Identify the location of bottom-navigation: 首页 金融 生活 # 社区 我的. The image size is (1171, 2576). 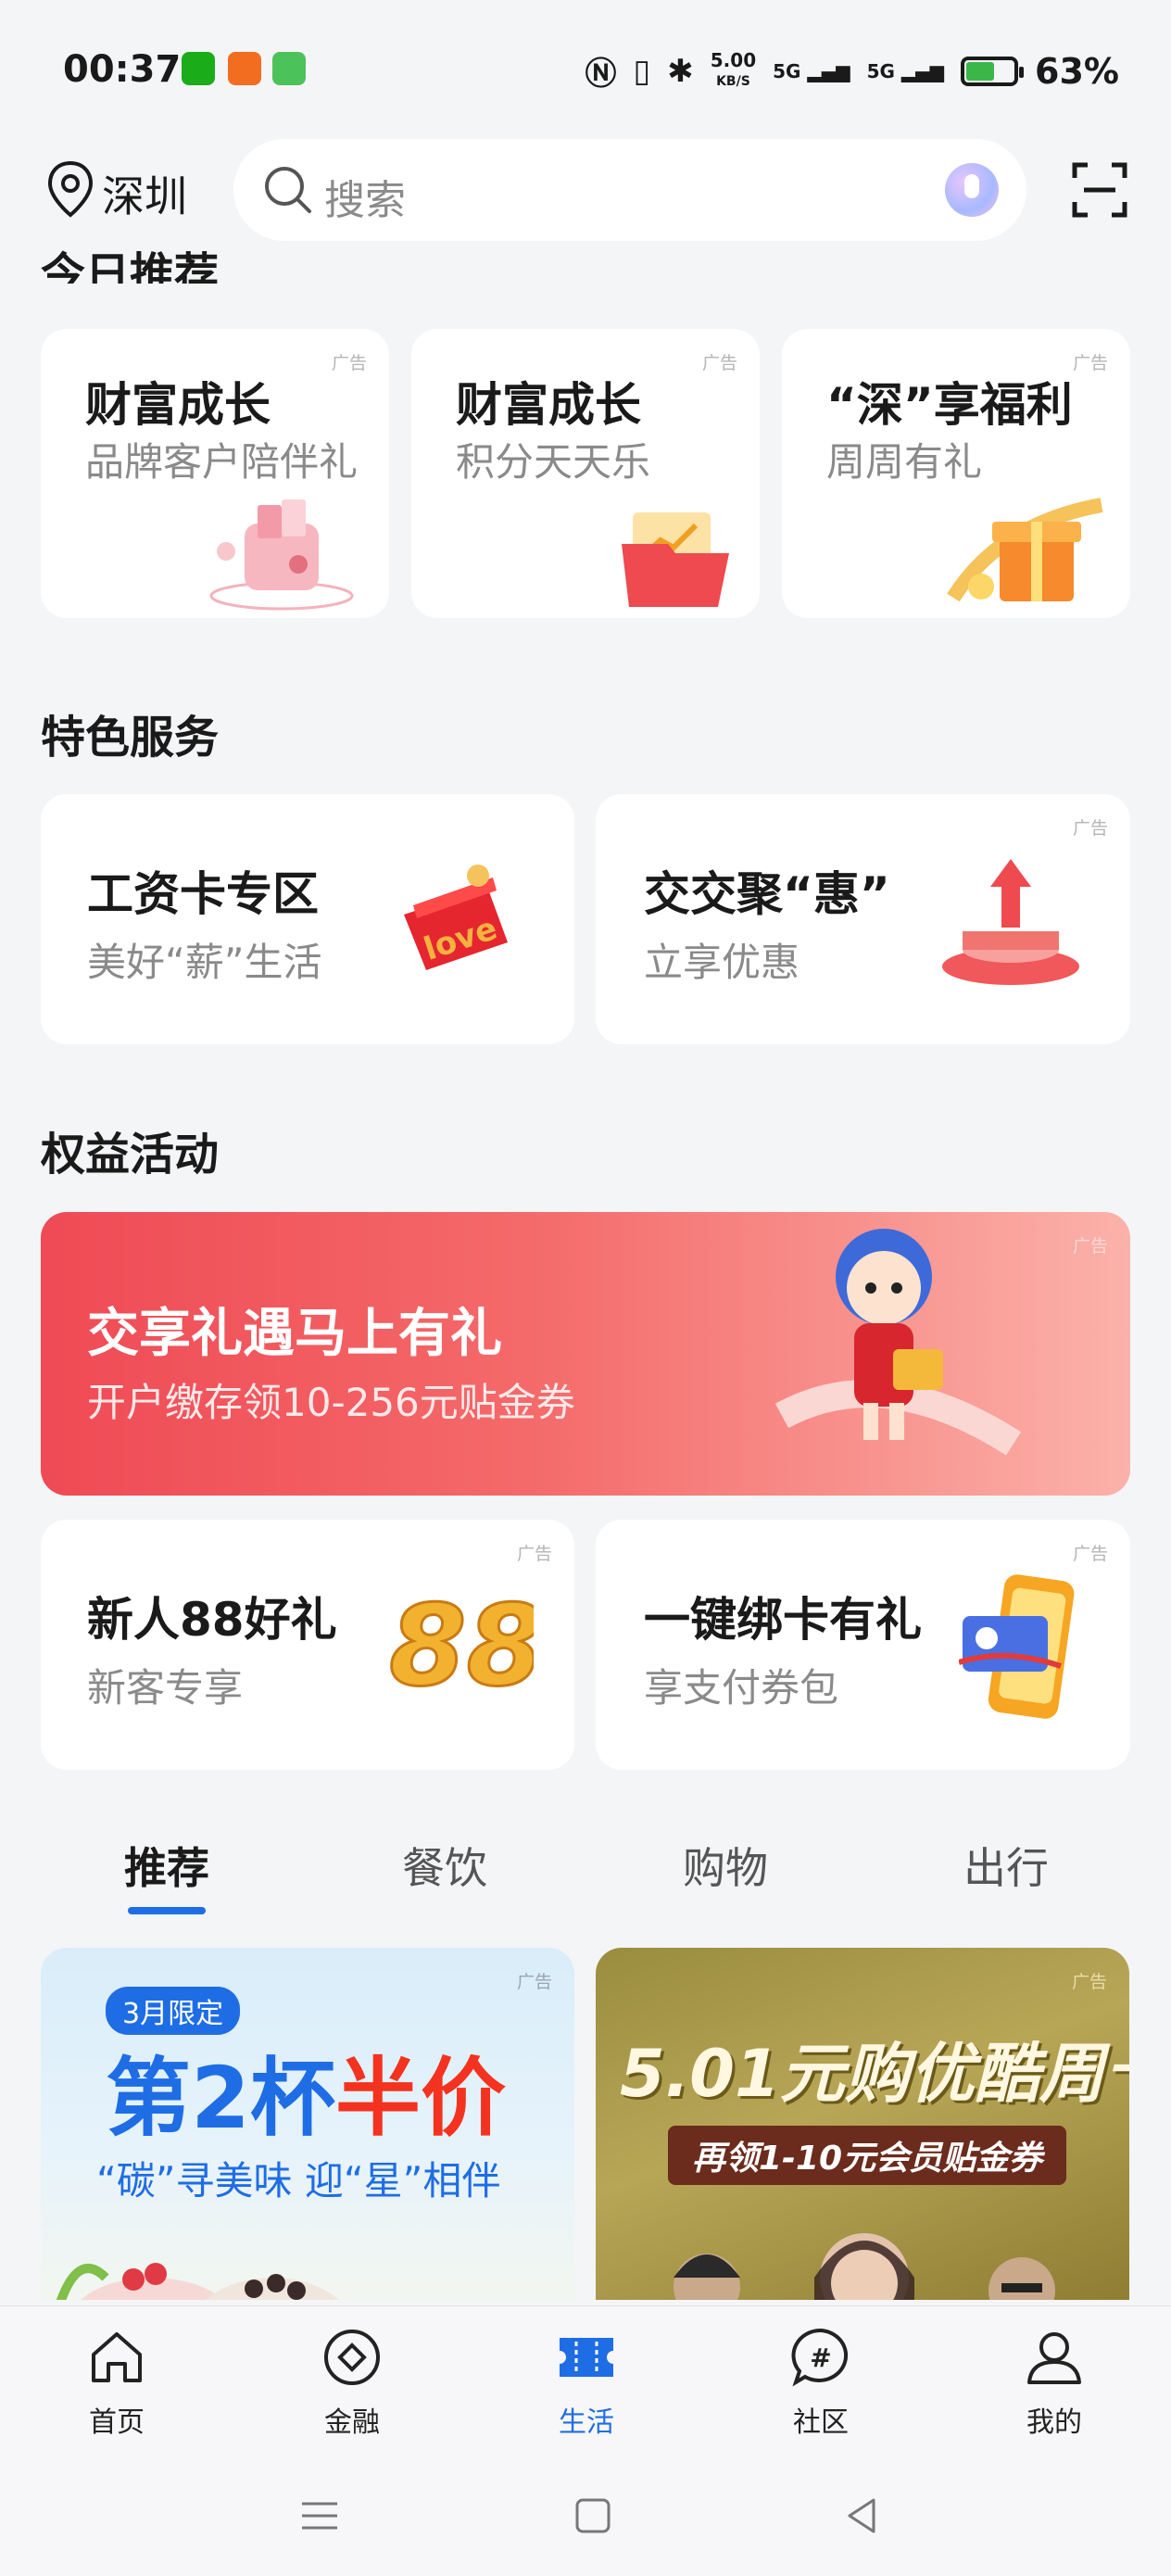
(585, 2380).